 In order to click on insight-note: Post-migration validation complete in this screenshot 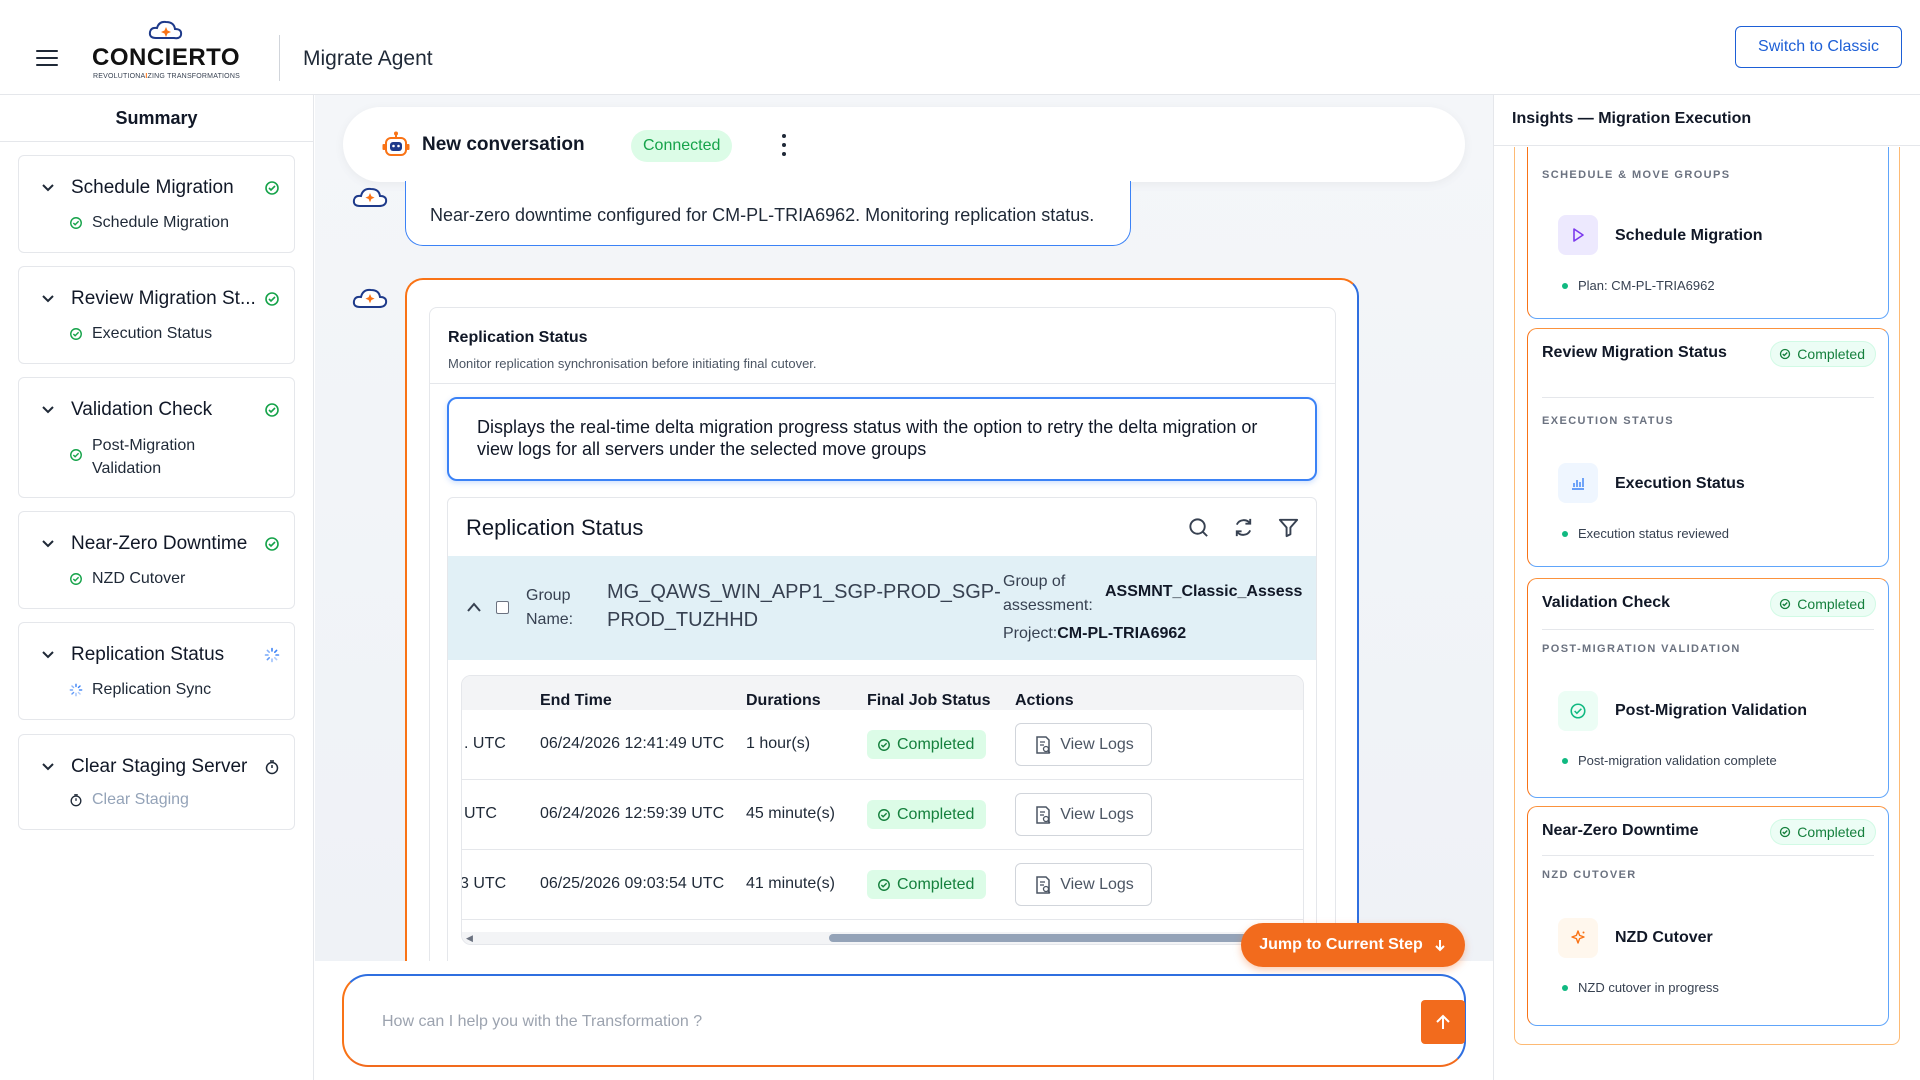, I will do `click(1669, 760)`.